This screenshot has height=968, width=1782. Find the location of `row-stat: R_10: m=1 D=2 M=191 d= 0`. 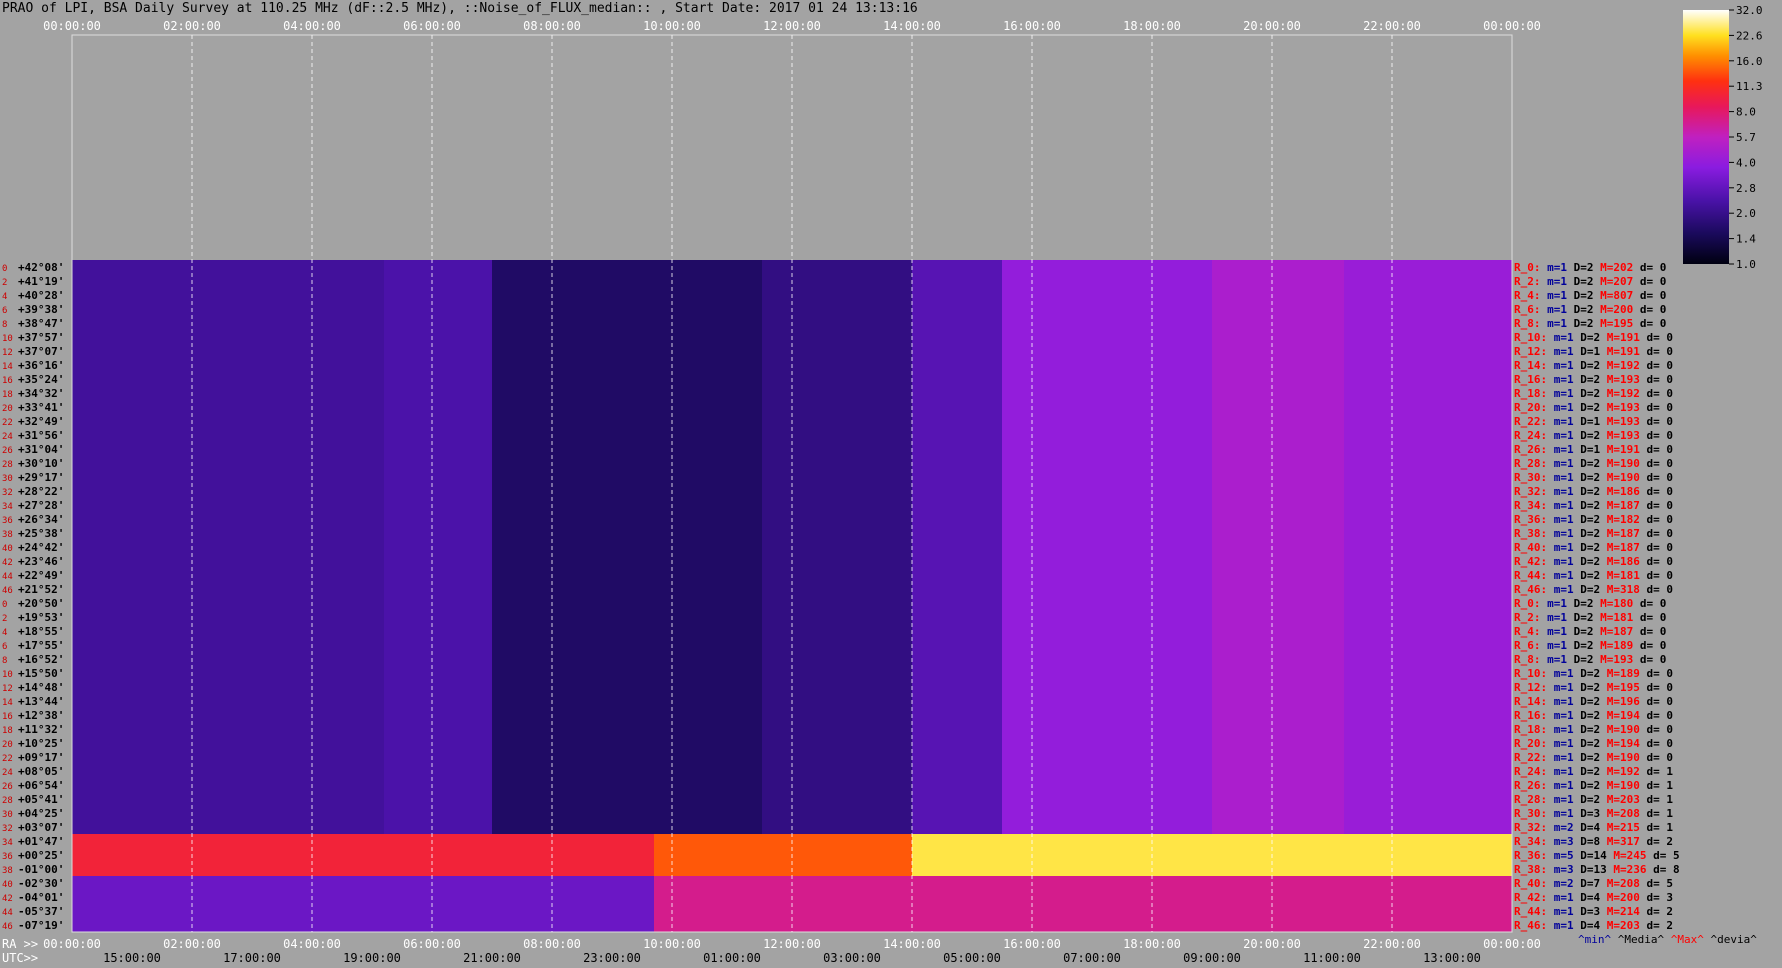

row-stat: R_10: m=1 D=2 M=191 d= 0 is located at coordinates (1593, 337).